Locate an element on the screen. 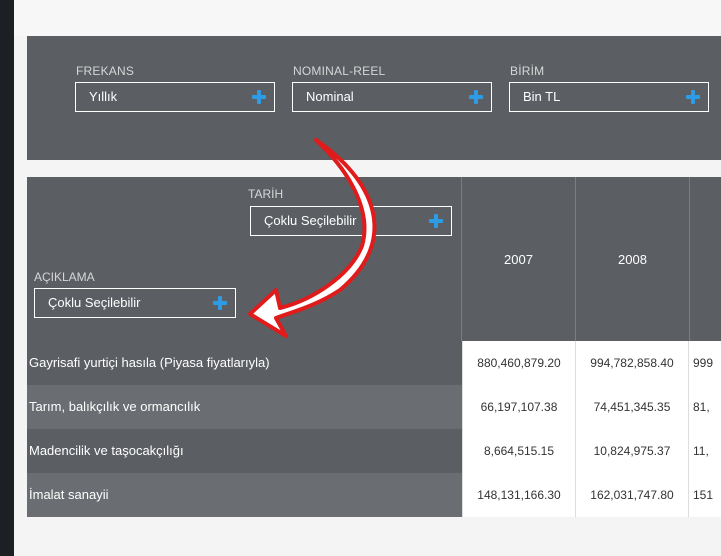  cell-value: 148,131,166.30 is located at coordinates (518, 495).